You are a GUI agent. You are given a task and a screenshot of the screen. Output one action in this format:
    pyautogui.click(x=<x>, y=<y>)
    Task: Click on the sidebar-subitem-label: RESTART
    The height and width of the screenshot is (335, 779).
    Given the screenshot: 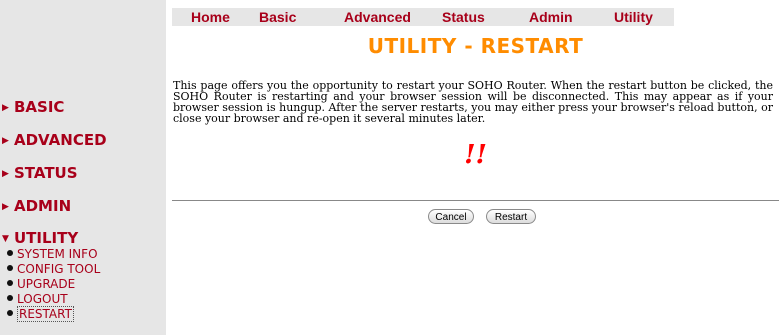 What is the action you would take?
    pyautogui.click(x=45, y=314)
    